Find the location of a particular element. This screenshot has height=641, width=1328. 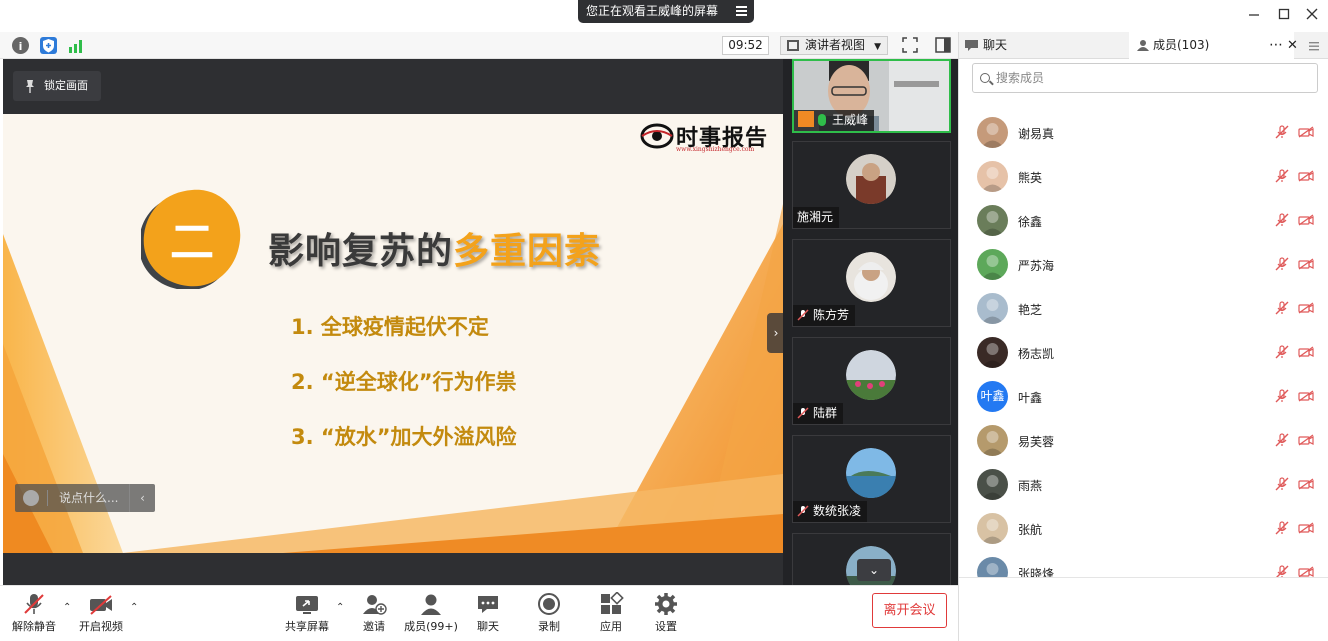

panel-footer is located at coordinates (1143, 609).